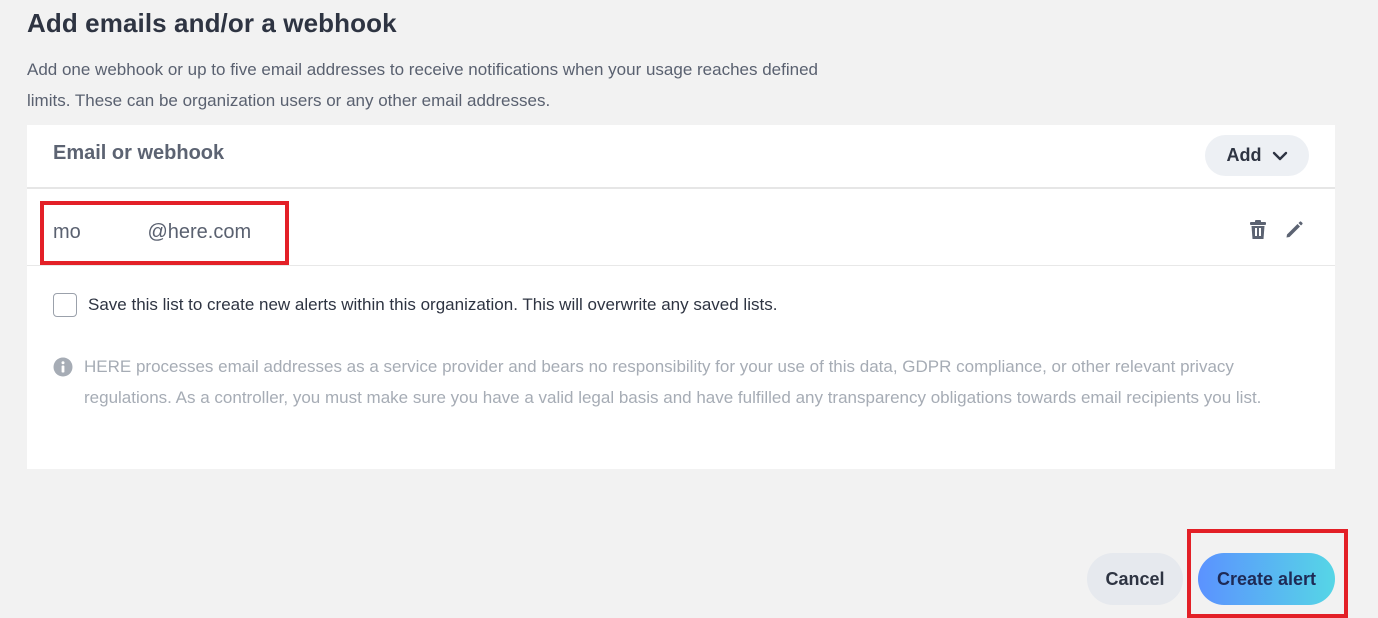  What do you see at coordinates (152, 232) in the screenshot?
I see `recipient-email: mo @here.com` at bounding box center [152, 232].